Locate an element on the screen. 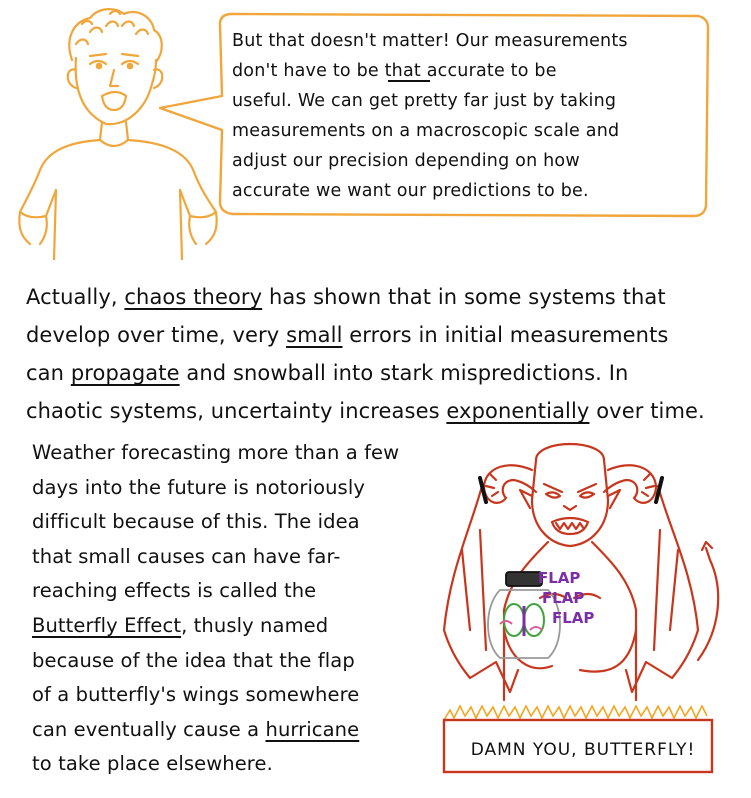 The width and height of the screenshot is (751, 798). column-line: can eventually cause a hurricane is located at coordinates (237, 730).